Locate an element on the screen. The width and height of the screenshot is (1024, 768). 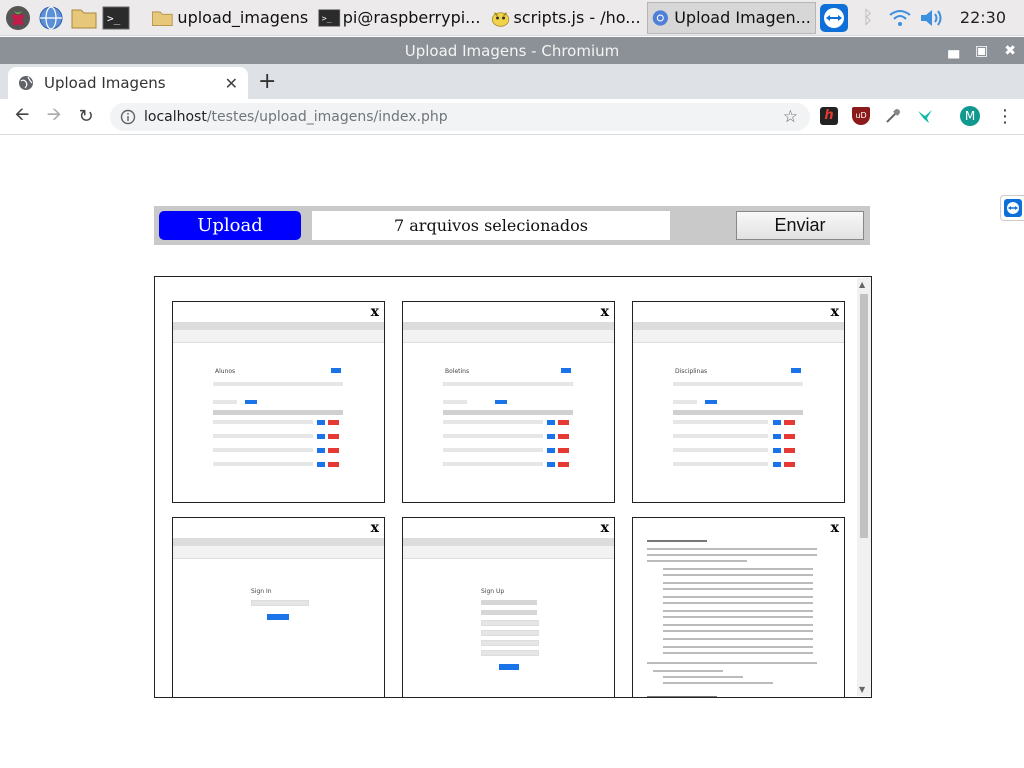
preview-thumbnail: x Boletins is located at coordinates (508, 402).